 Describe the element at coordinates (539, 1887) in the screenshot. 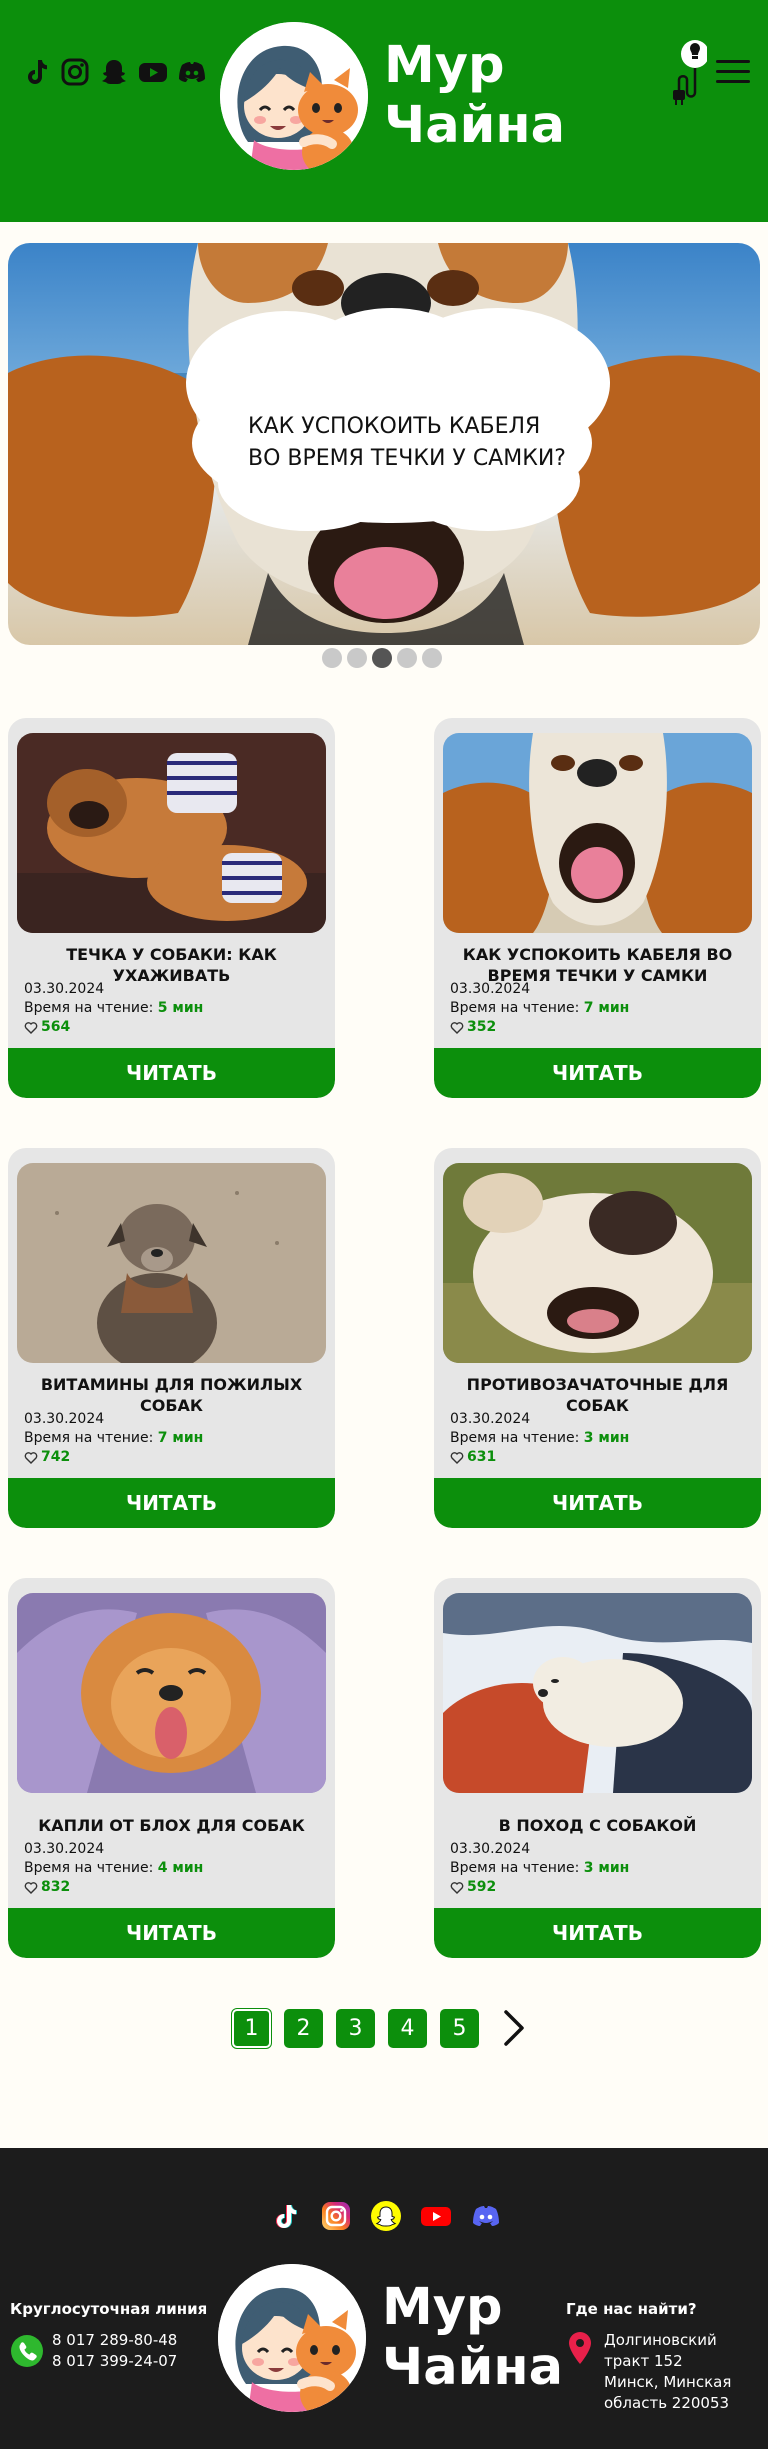

I see `article-likes: 592` at that location.